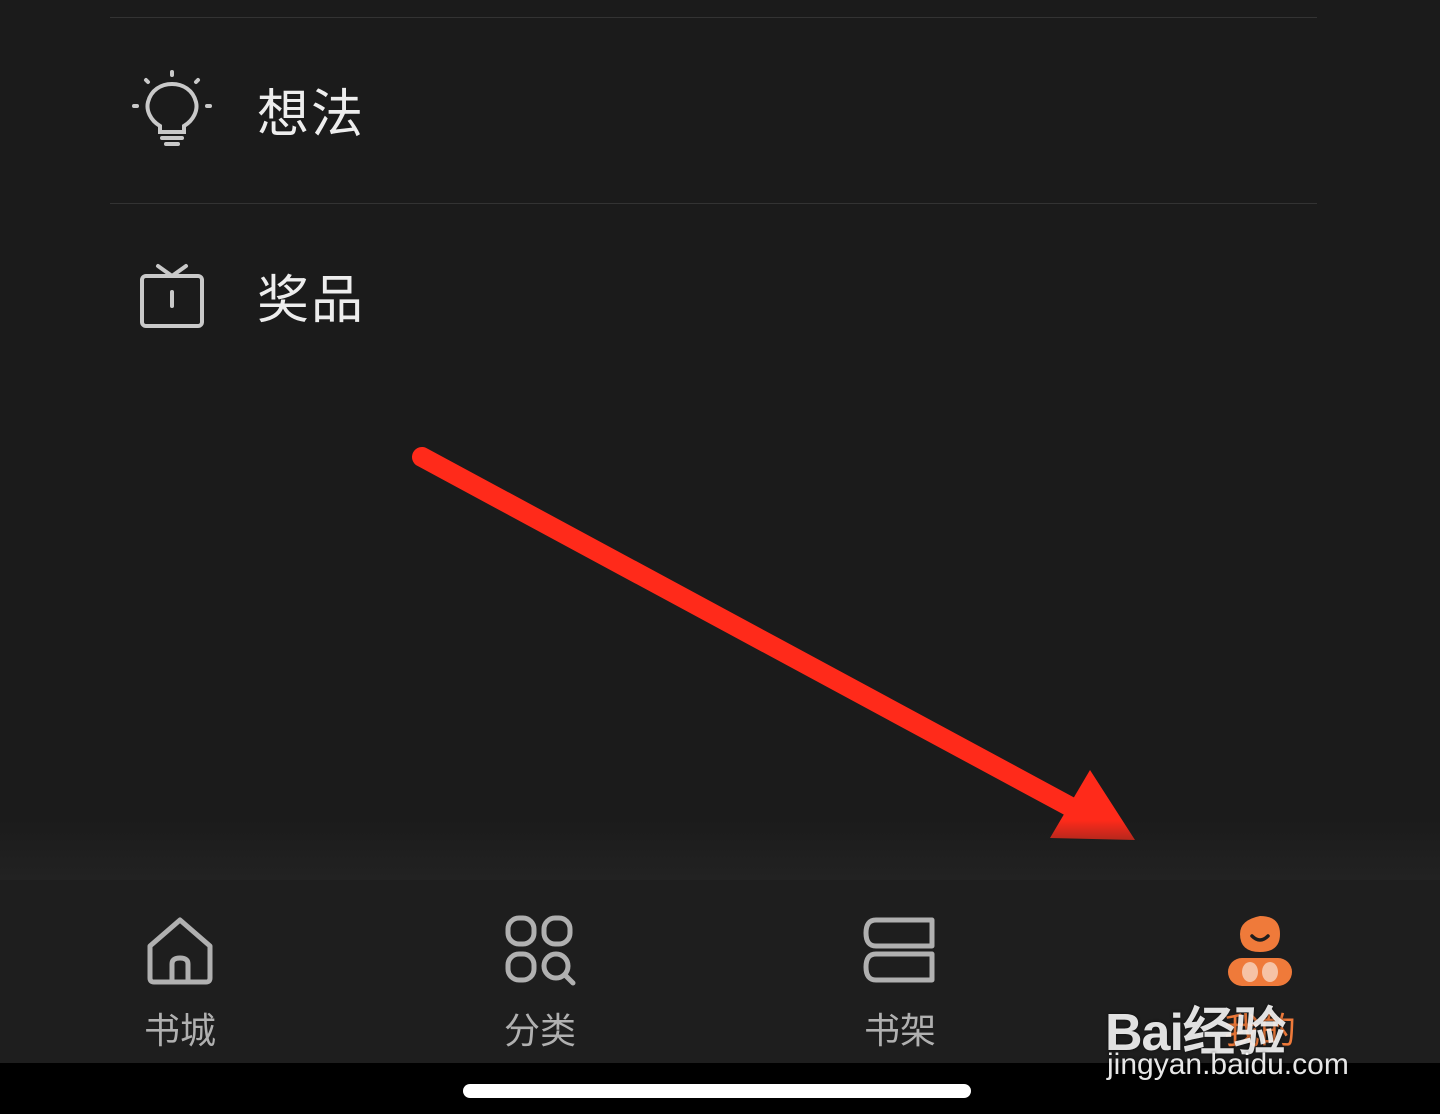 Image resolution: width=1440 pixels, height=1114 pixels. I want to click on tab-label: 书架, so click(899, 1031).